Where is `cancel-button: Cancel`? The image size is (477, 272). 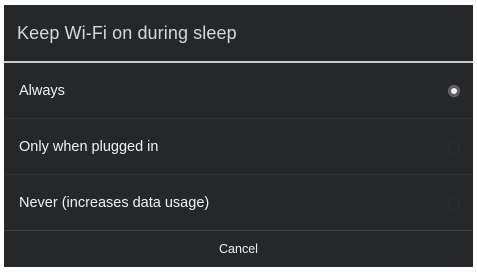
cancel-button: Cancel is located at coordinates (238, 249).